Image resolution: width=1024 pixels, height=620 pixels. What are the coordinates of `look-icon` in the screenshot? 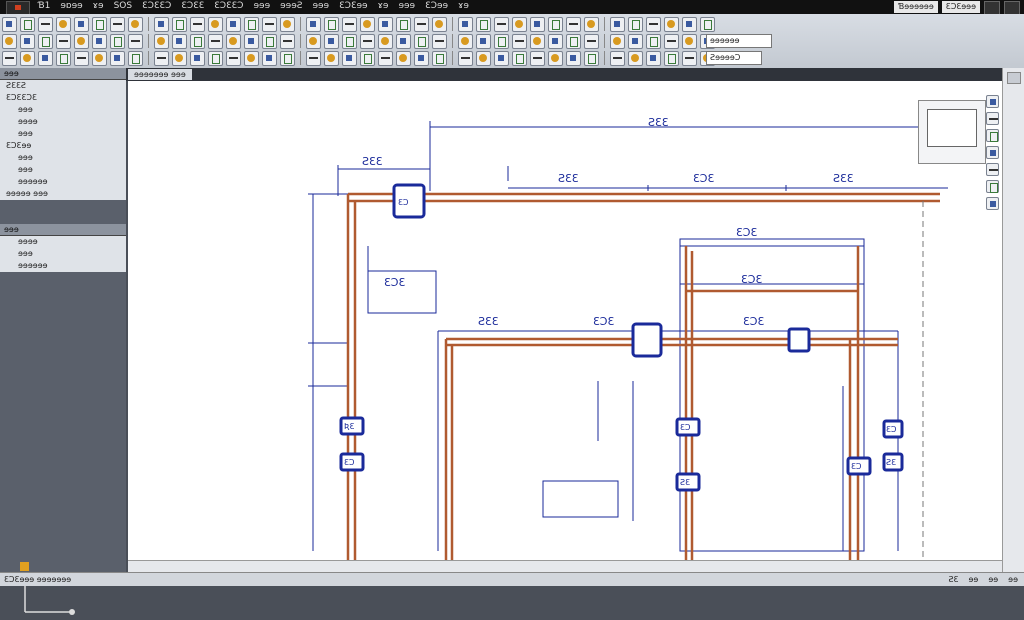 It's located at (992, 203).